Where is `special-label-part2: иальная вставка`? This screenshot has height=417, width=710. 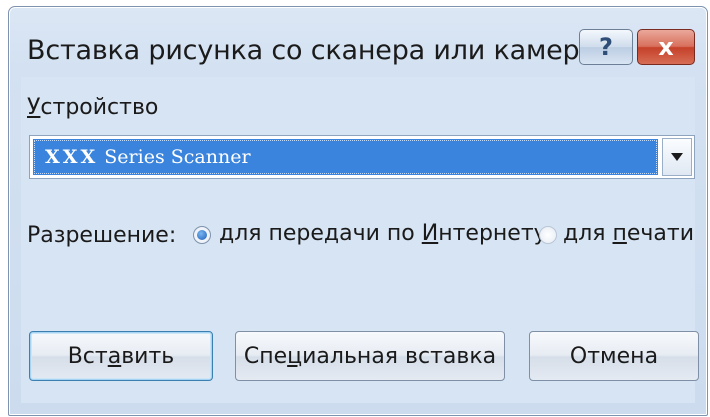
special-label-part2: иальная вставка is located at coordinates (399, 356).